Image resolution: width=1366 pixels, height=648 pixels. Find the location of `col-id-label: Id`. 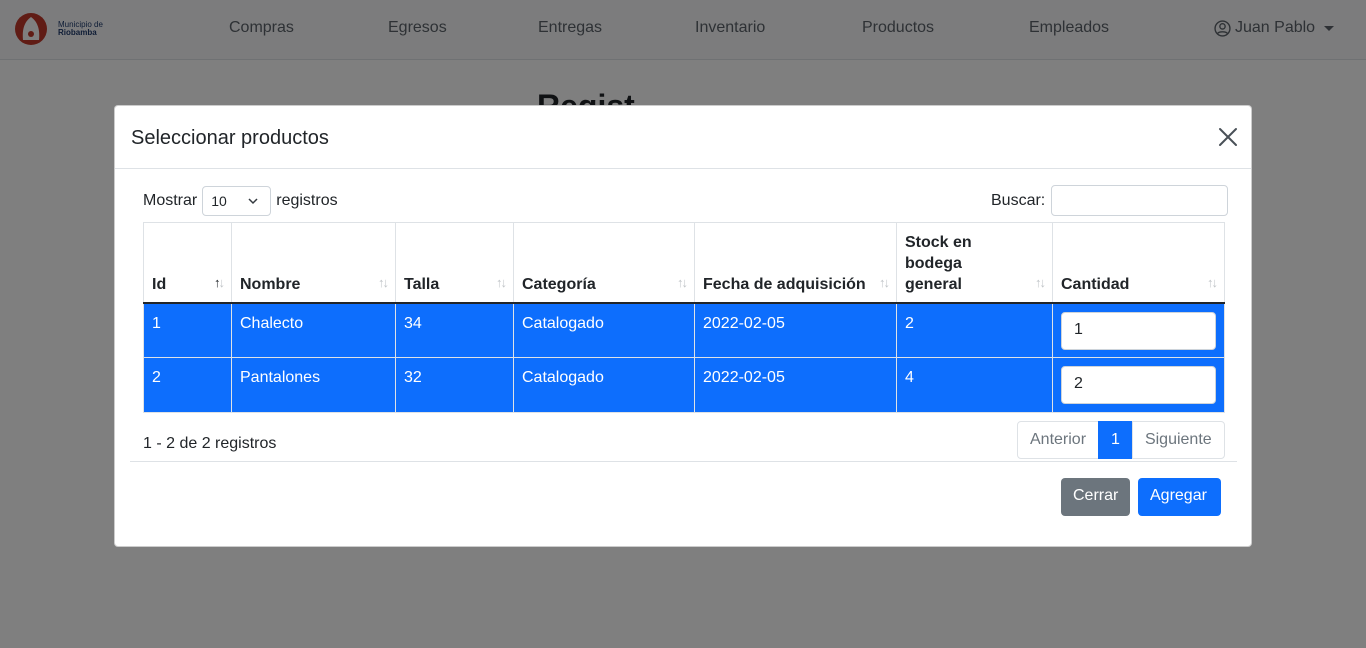

col-id-label: Id is located at coordinates (159, 284).